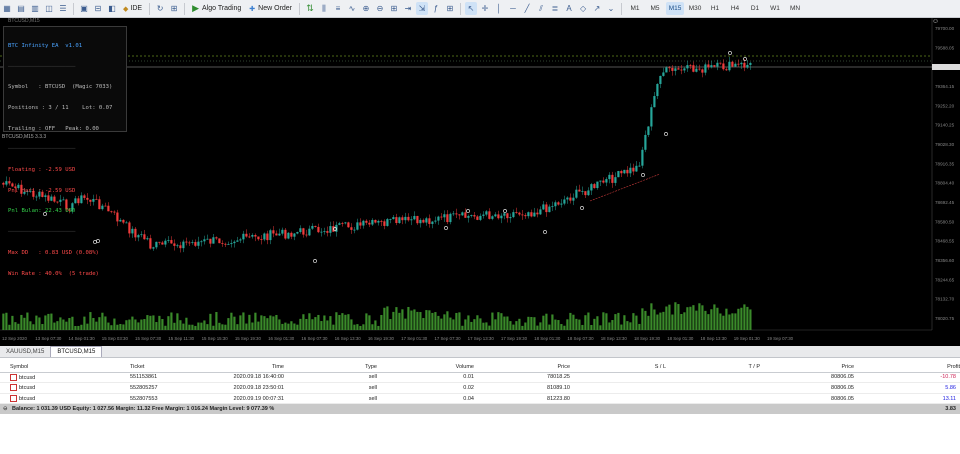 Image resolution: width=960 pixels, height=454 pixels. Describe the element at coordinates (216, 8) in the screenshot. I see `algo-trading-button: ▶ Algo Trading` at that location.